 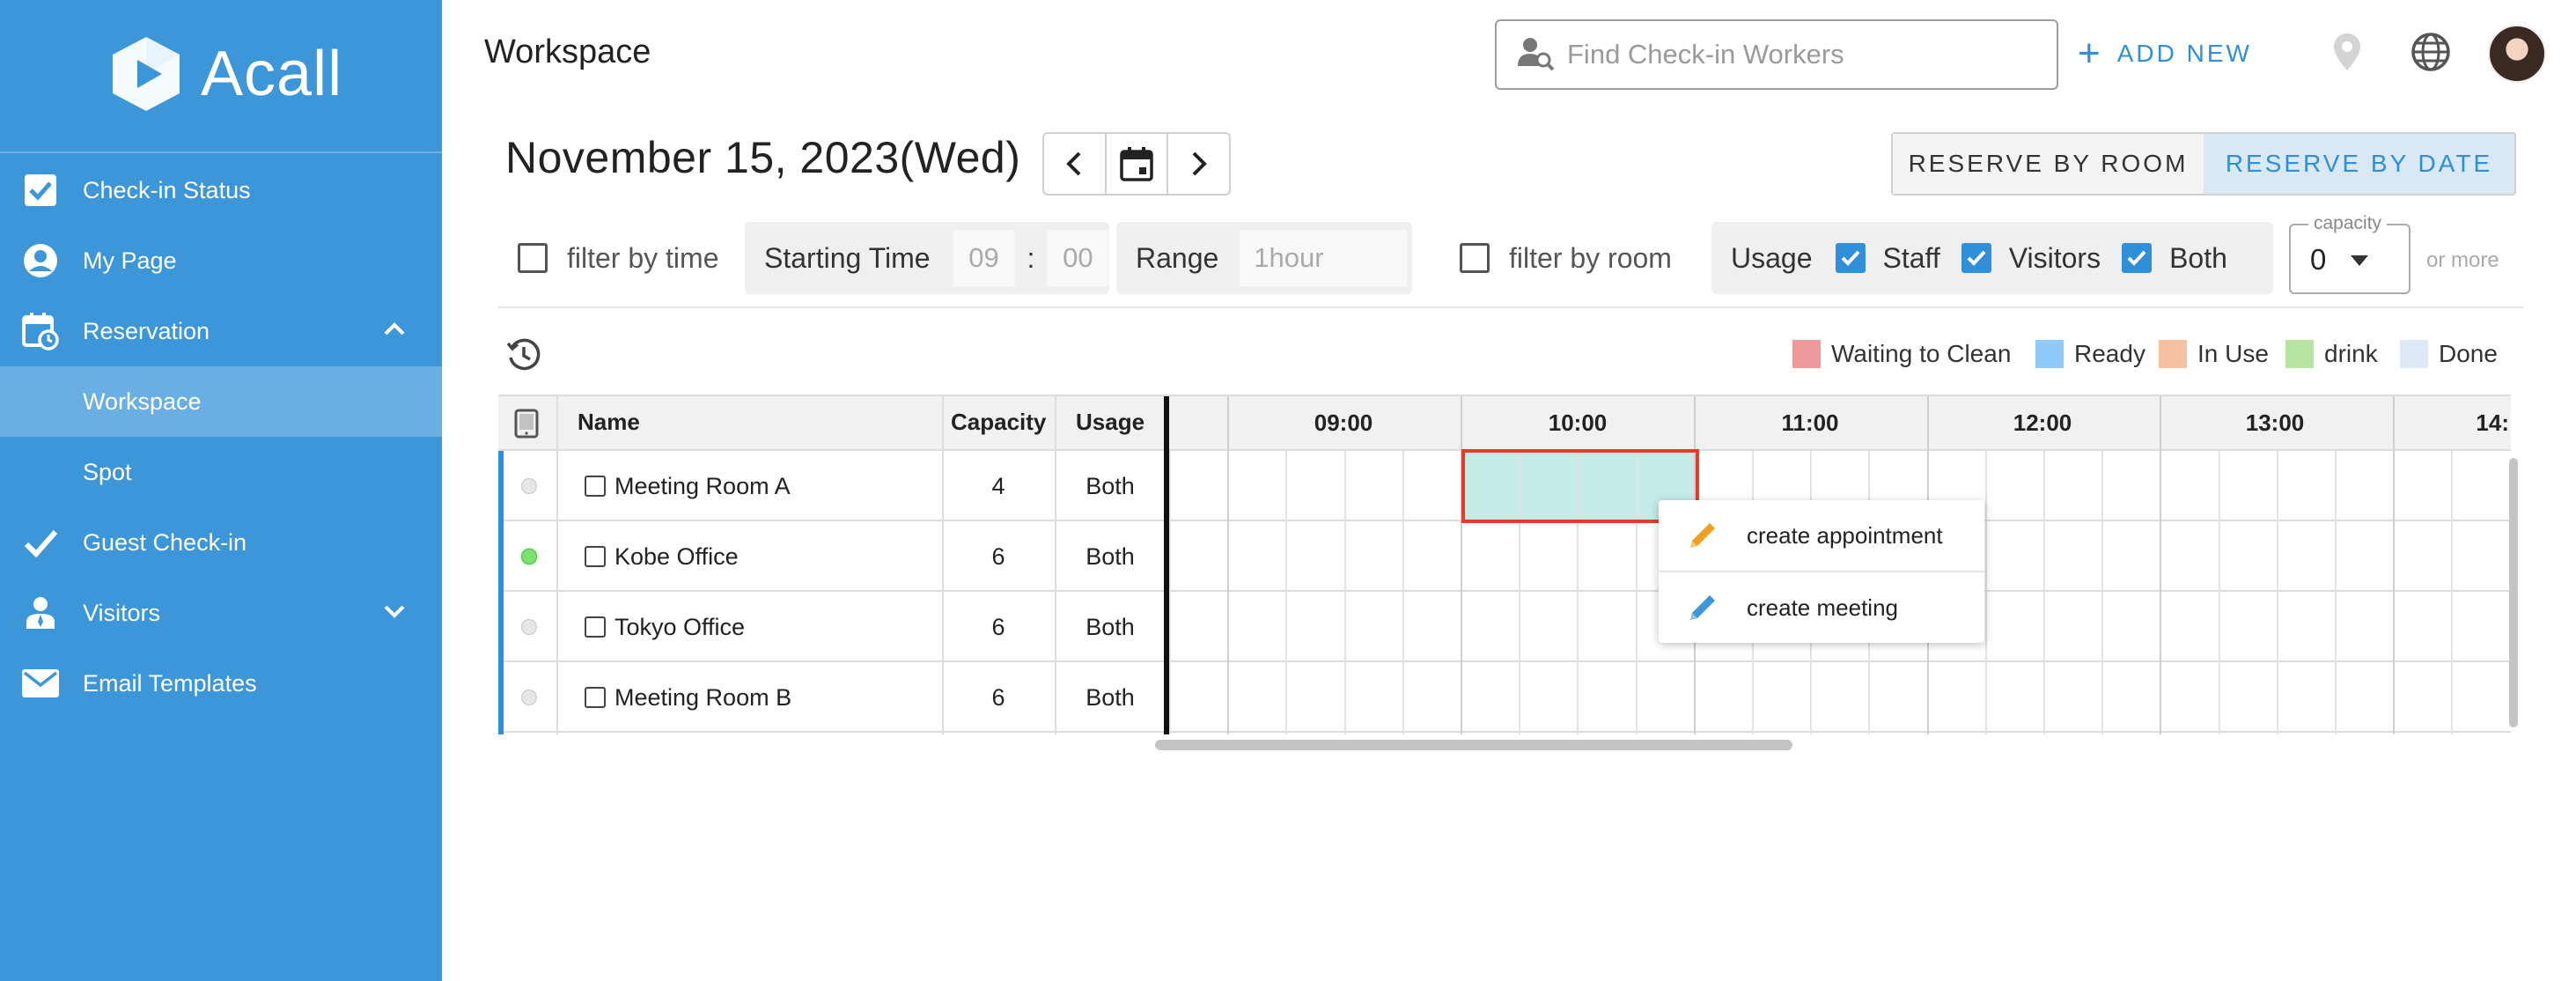 I want to click on chevron-right-icon, so click(x=1200, y=163).